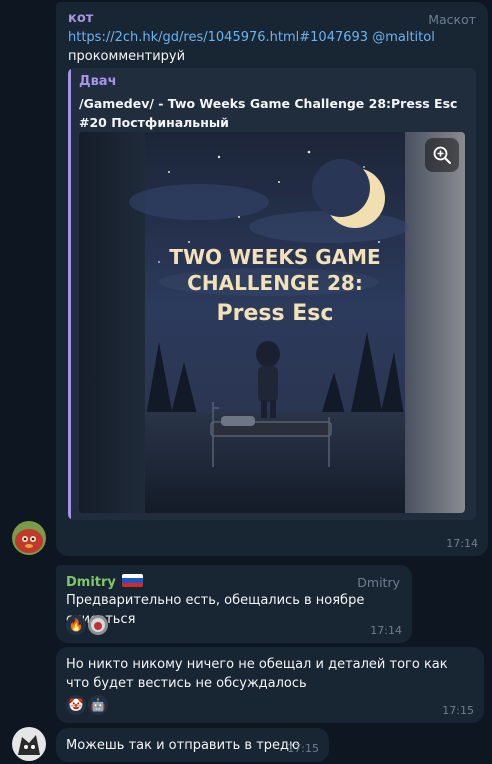 The height and width of the screenshot is (764, 492). What do you see at coordinates (183, 745) in the screenshot?
I see `message-text: Можешь так и отправить в тредю` at bounding box center [183, 745].